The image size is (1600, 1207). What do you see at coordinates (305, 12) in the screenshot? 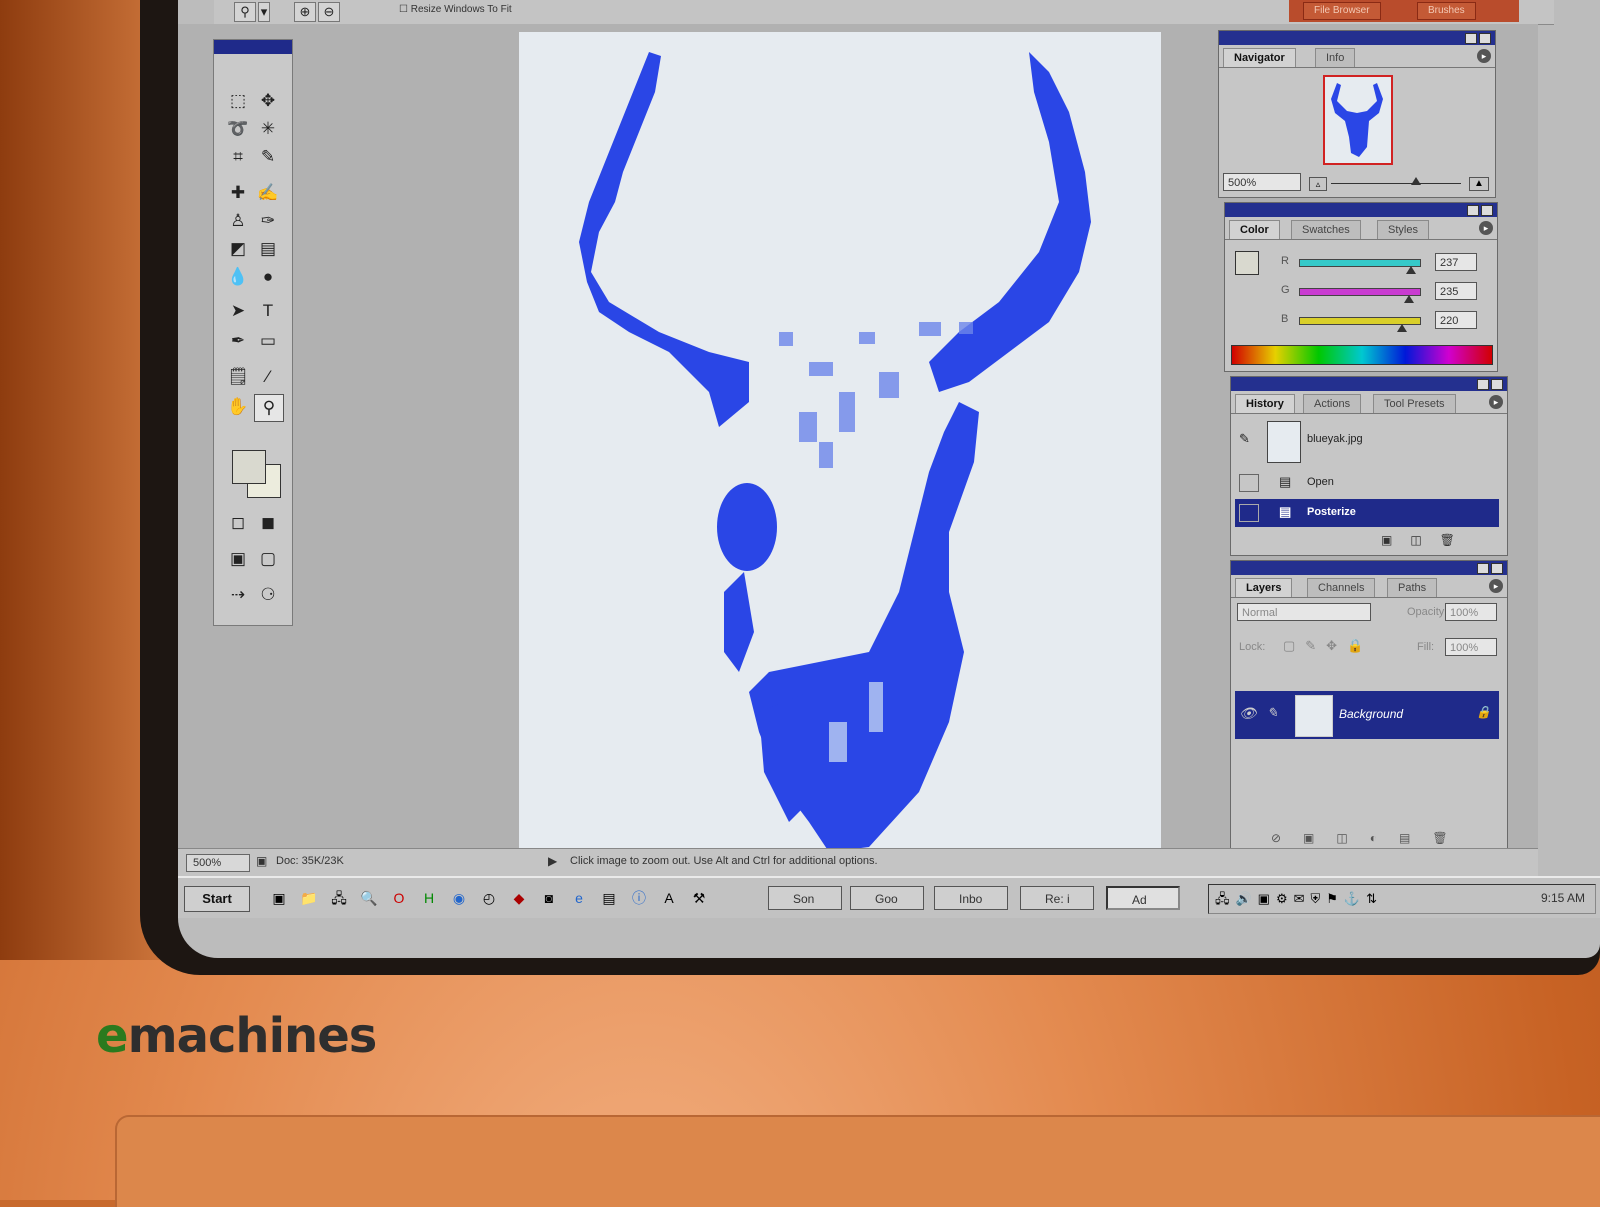
I see `zoom-in-icon: ⊕` at bounding box center [305, 12].